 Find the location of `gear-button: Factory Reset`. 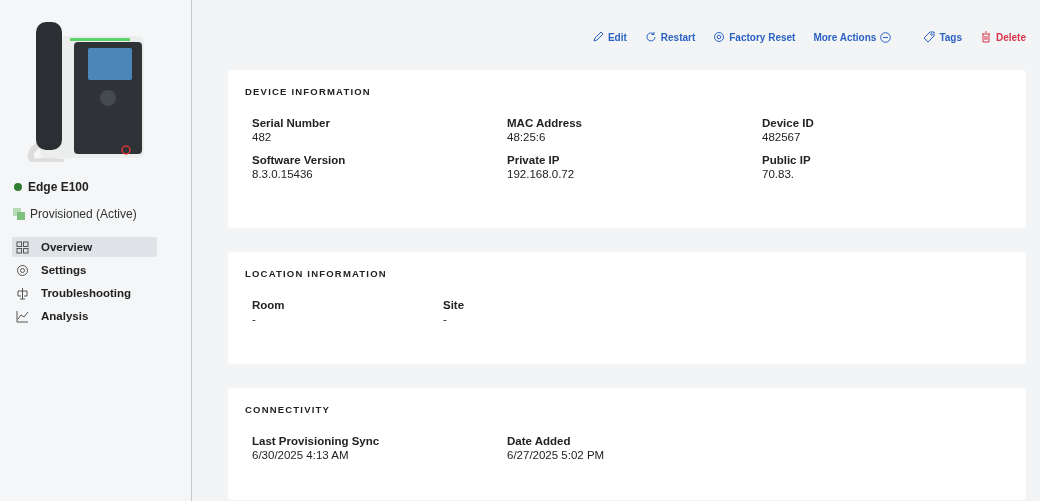

gear-button: Factory Reset is located at coordinates (754, 37).